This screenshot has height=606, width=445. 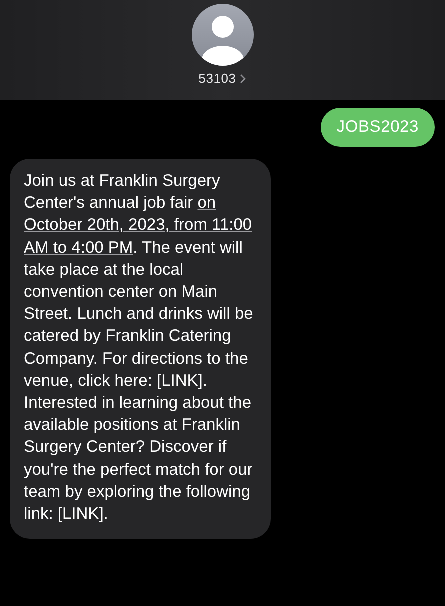 What do you see at coordinates (243, 79) in the screenshot?
I see `chevron-icon` at bounding box center [243, 79].